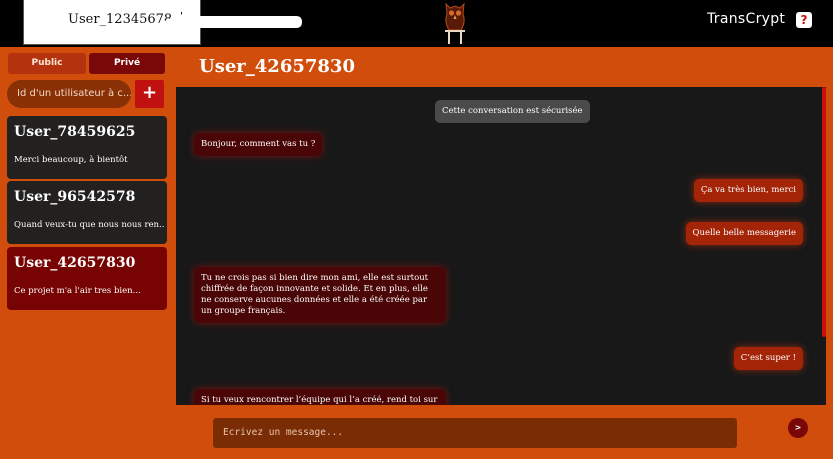 Image resolution: width=833 pixels, height=459 pixels. Describe the element at coordinates (75, 263) in the screenshot. I see `conversation-name: User_42657830` at that location.